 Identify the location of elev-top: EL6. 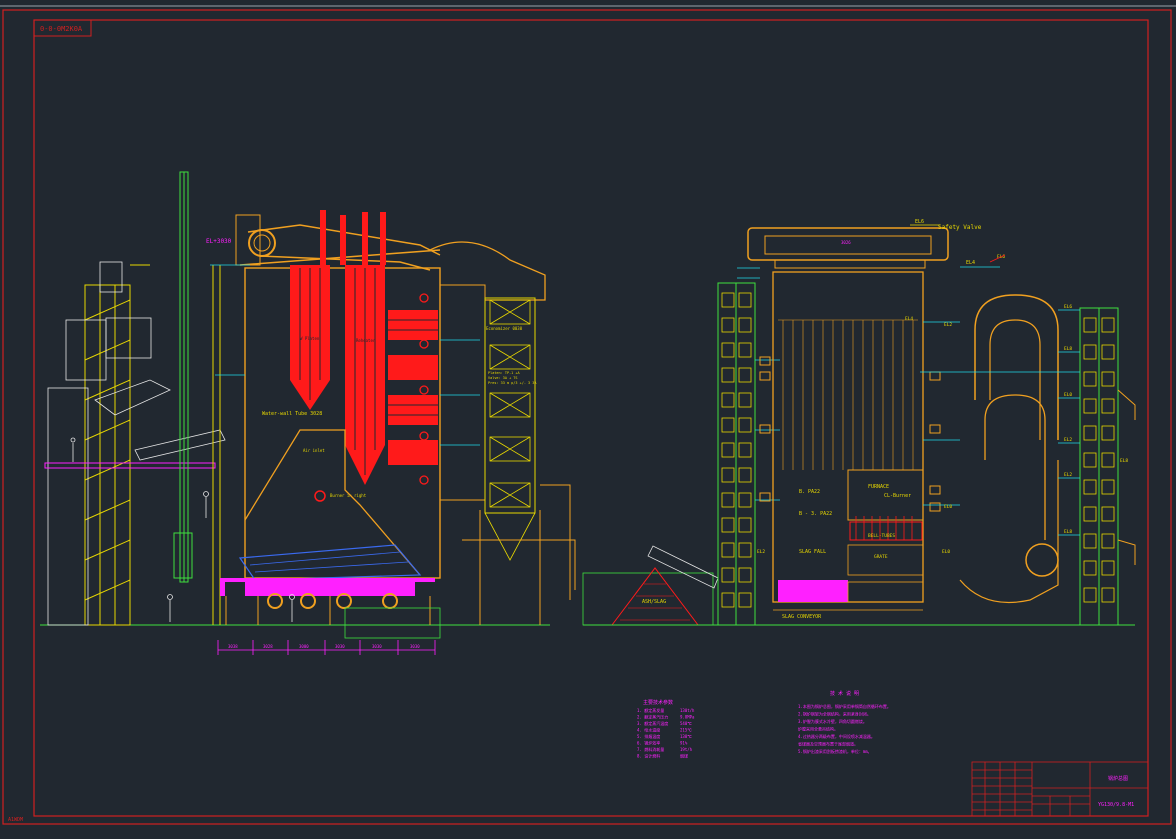
(919, 222).